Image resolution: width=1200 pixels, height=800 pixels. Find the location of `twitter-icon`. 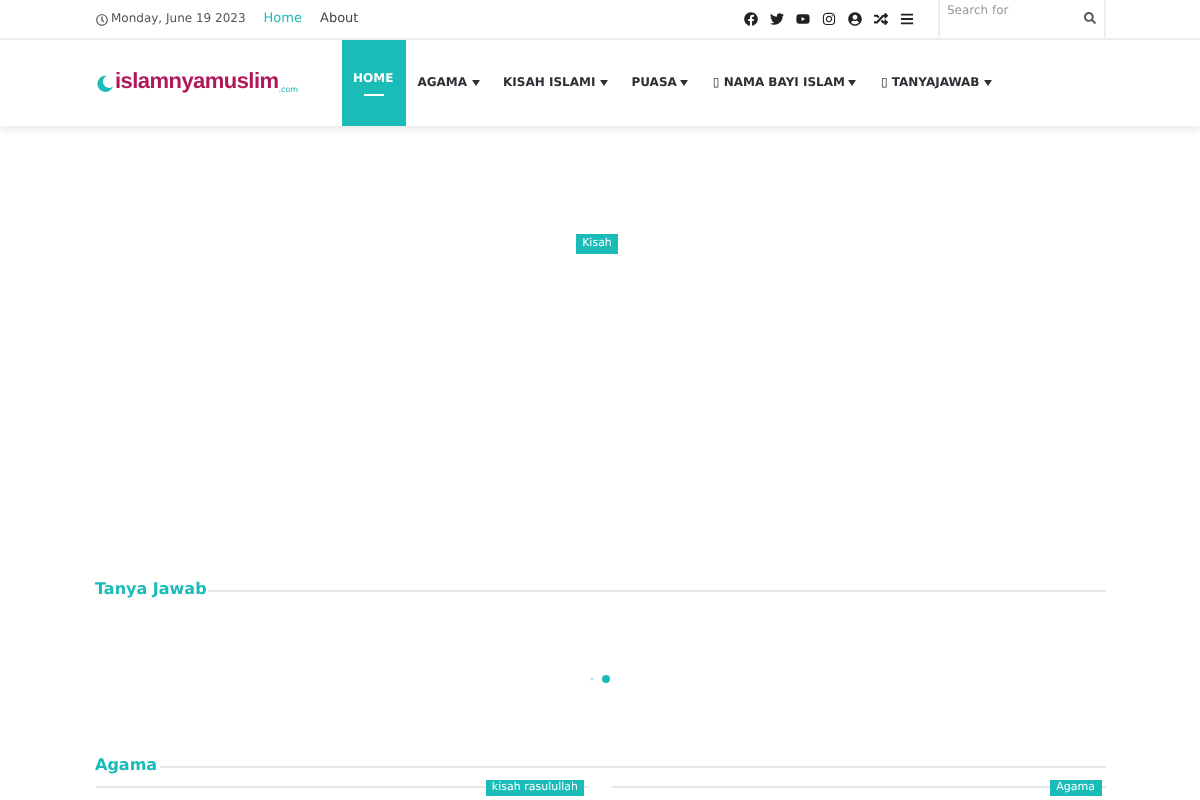

twitter-icon is located at coordinates (776, 19).